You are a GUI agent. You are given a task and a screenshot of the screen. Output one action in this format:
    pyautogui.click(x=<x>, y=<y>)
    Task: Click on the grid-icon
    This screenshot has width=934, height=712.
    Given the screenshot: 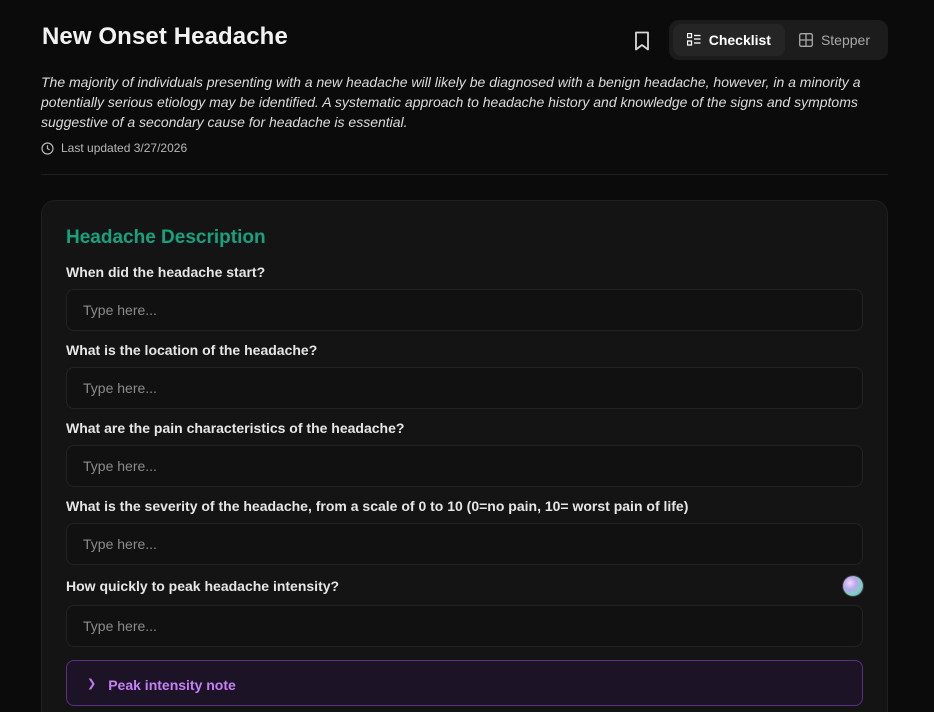 What is the action you would take?
    pyautogui.click(x=806, y=40)
    